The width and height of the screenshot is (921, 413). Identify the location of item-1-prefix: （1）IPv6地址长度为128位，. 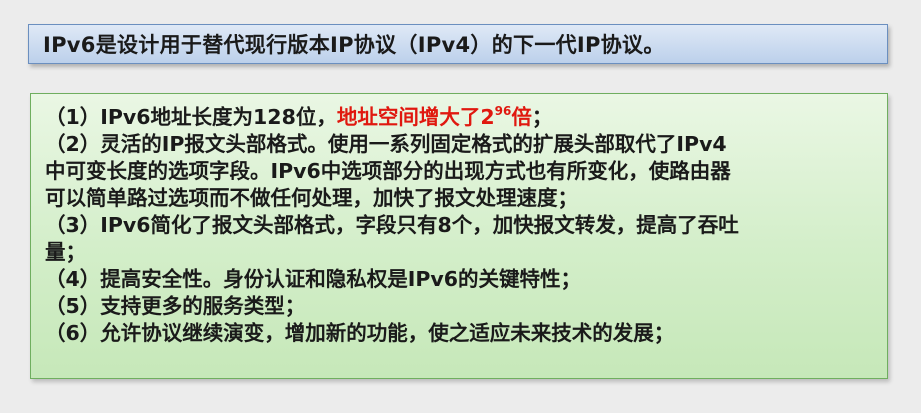
(191, 117).